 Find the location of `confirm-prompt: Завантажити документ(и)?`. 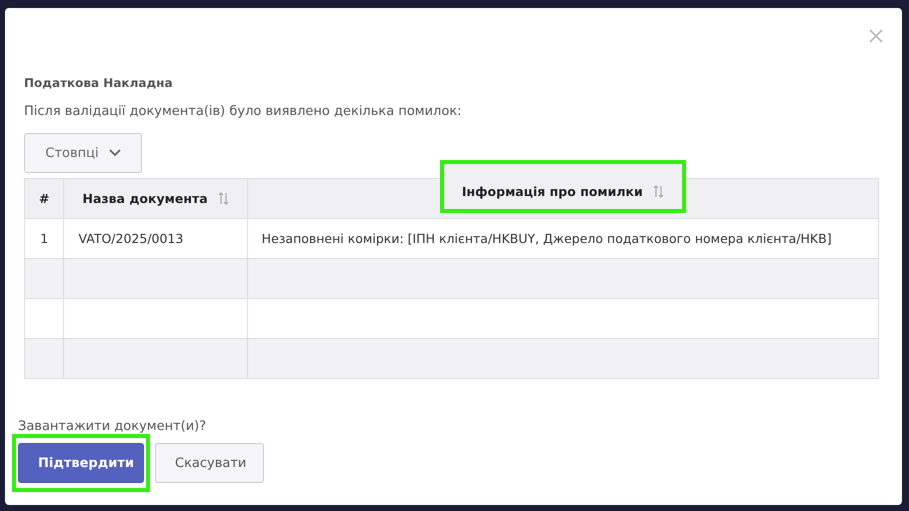

confirm-prompt: Завантажити документ(и)? is located at coordinates (113, 426).